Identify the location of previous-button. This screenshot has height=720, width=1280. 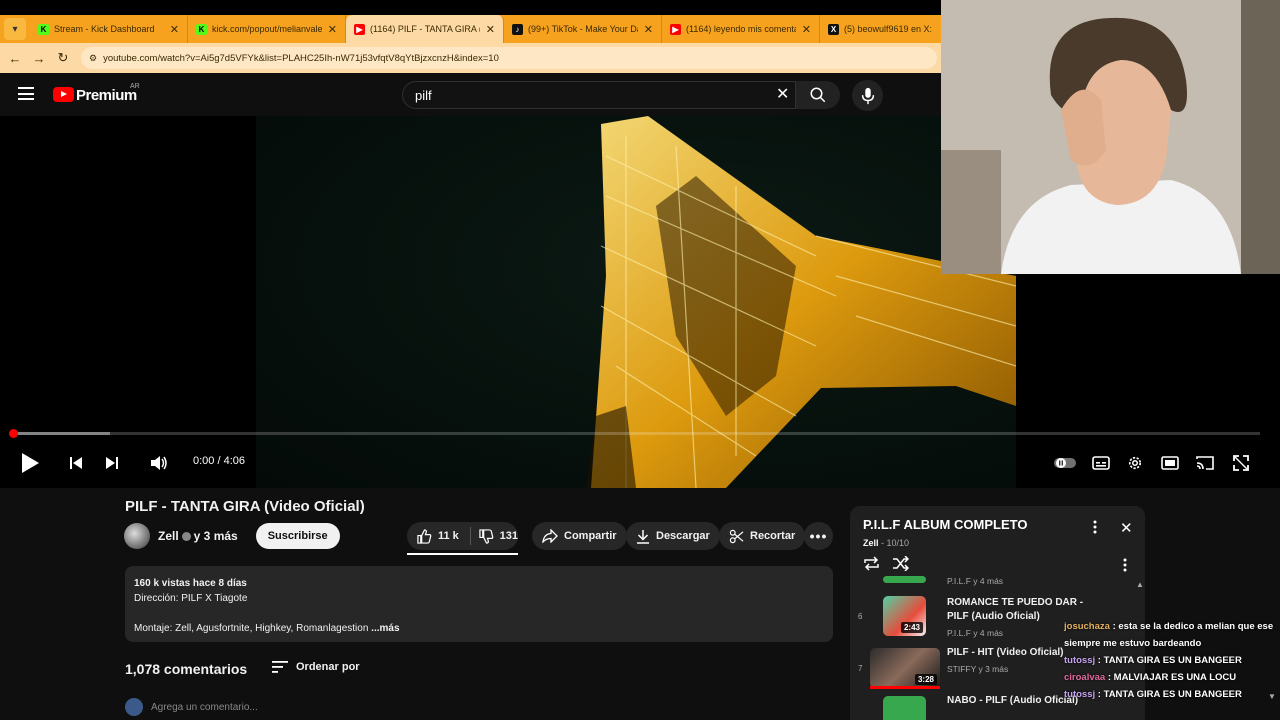
(76, 463).